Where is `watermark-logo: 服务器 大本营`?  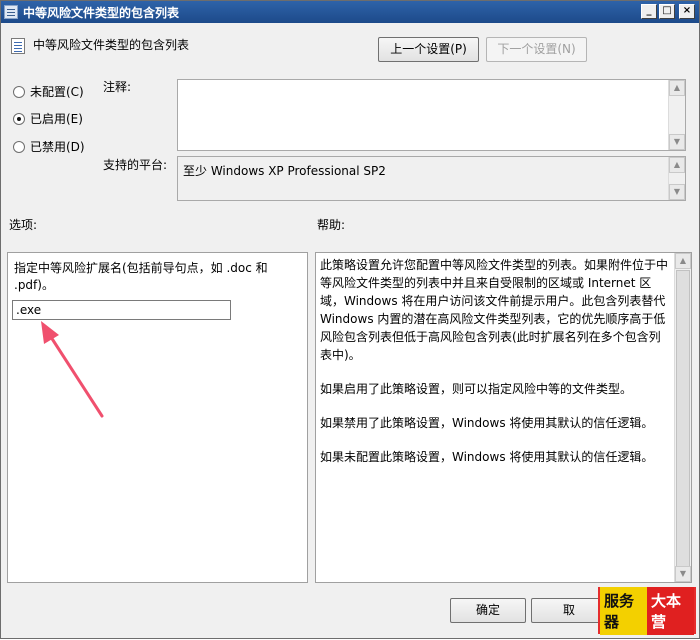
watermark-logo: 服务器 大本营 is located at coordinates (647, 610).